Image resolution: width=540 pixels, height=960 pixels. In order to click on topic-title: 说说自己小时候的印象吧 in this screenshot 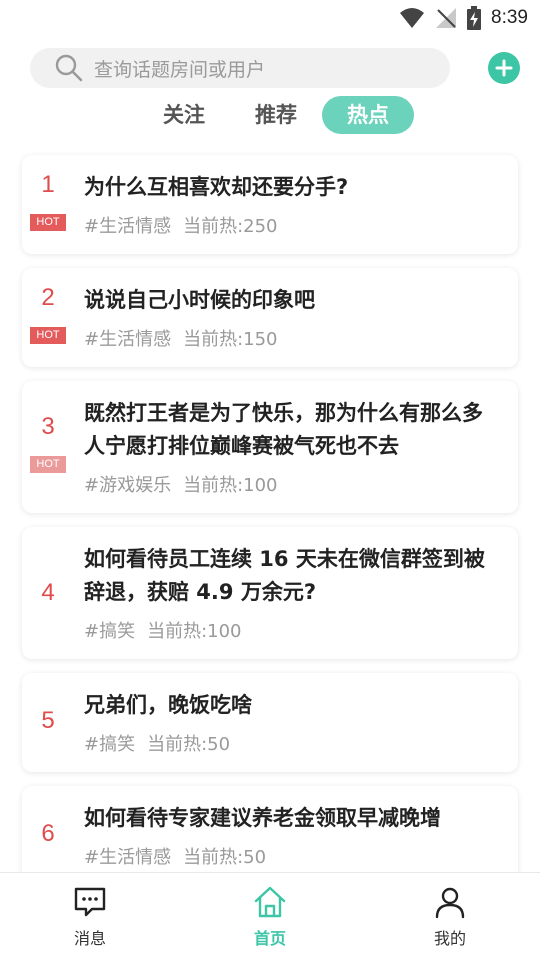, I will do `click(199, 300)`.